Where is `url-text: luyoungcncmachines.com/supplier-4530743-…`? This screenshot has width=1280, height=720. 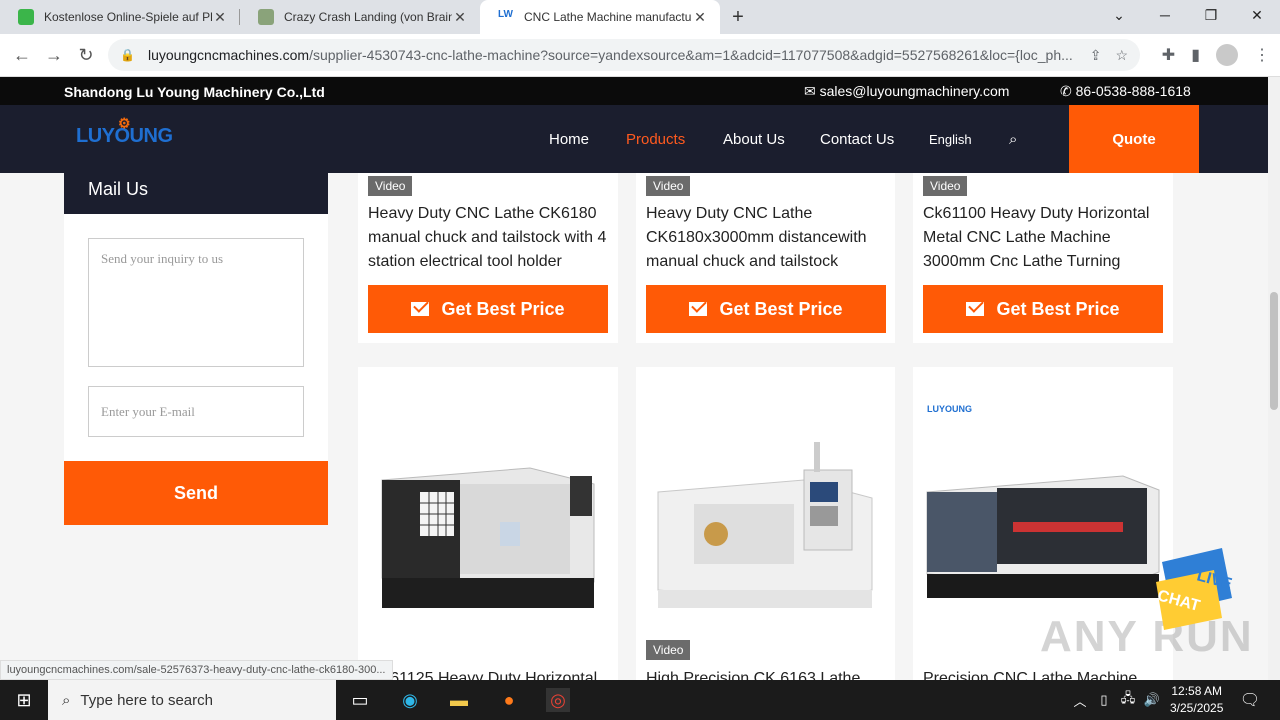
url-text: luyoungcncmachines.com/supplier-4530743-… is located at coordinates (610, 55).